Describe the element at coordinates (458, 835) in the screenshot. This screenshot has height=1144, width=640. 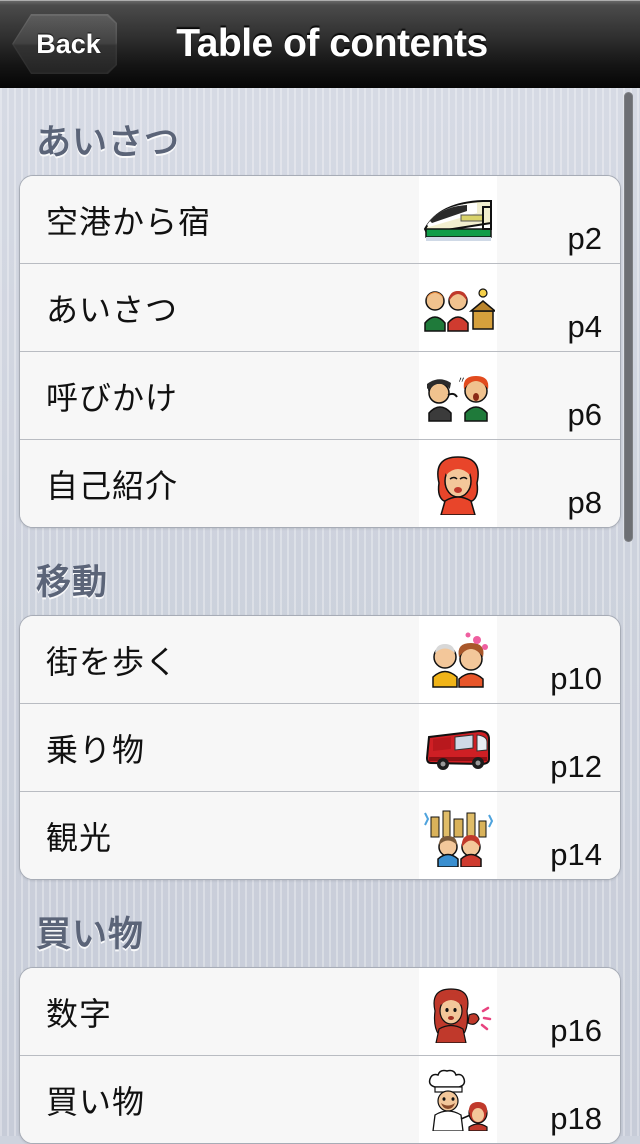
I see `sightseeing-icon` at that location.